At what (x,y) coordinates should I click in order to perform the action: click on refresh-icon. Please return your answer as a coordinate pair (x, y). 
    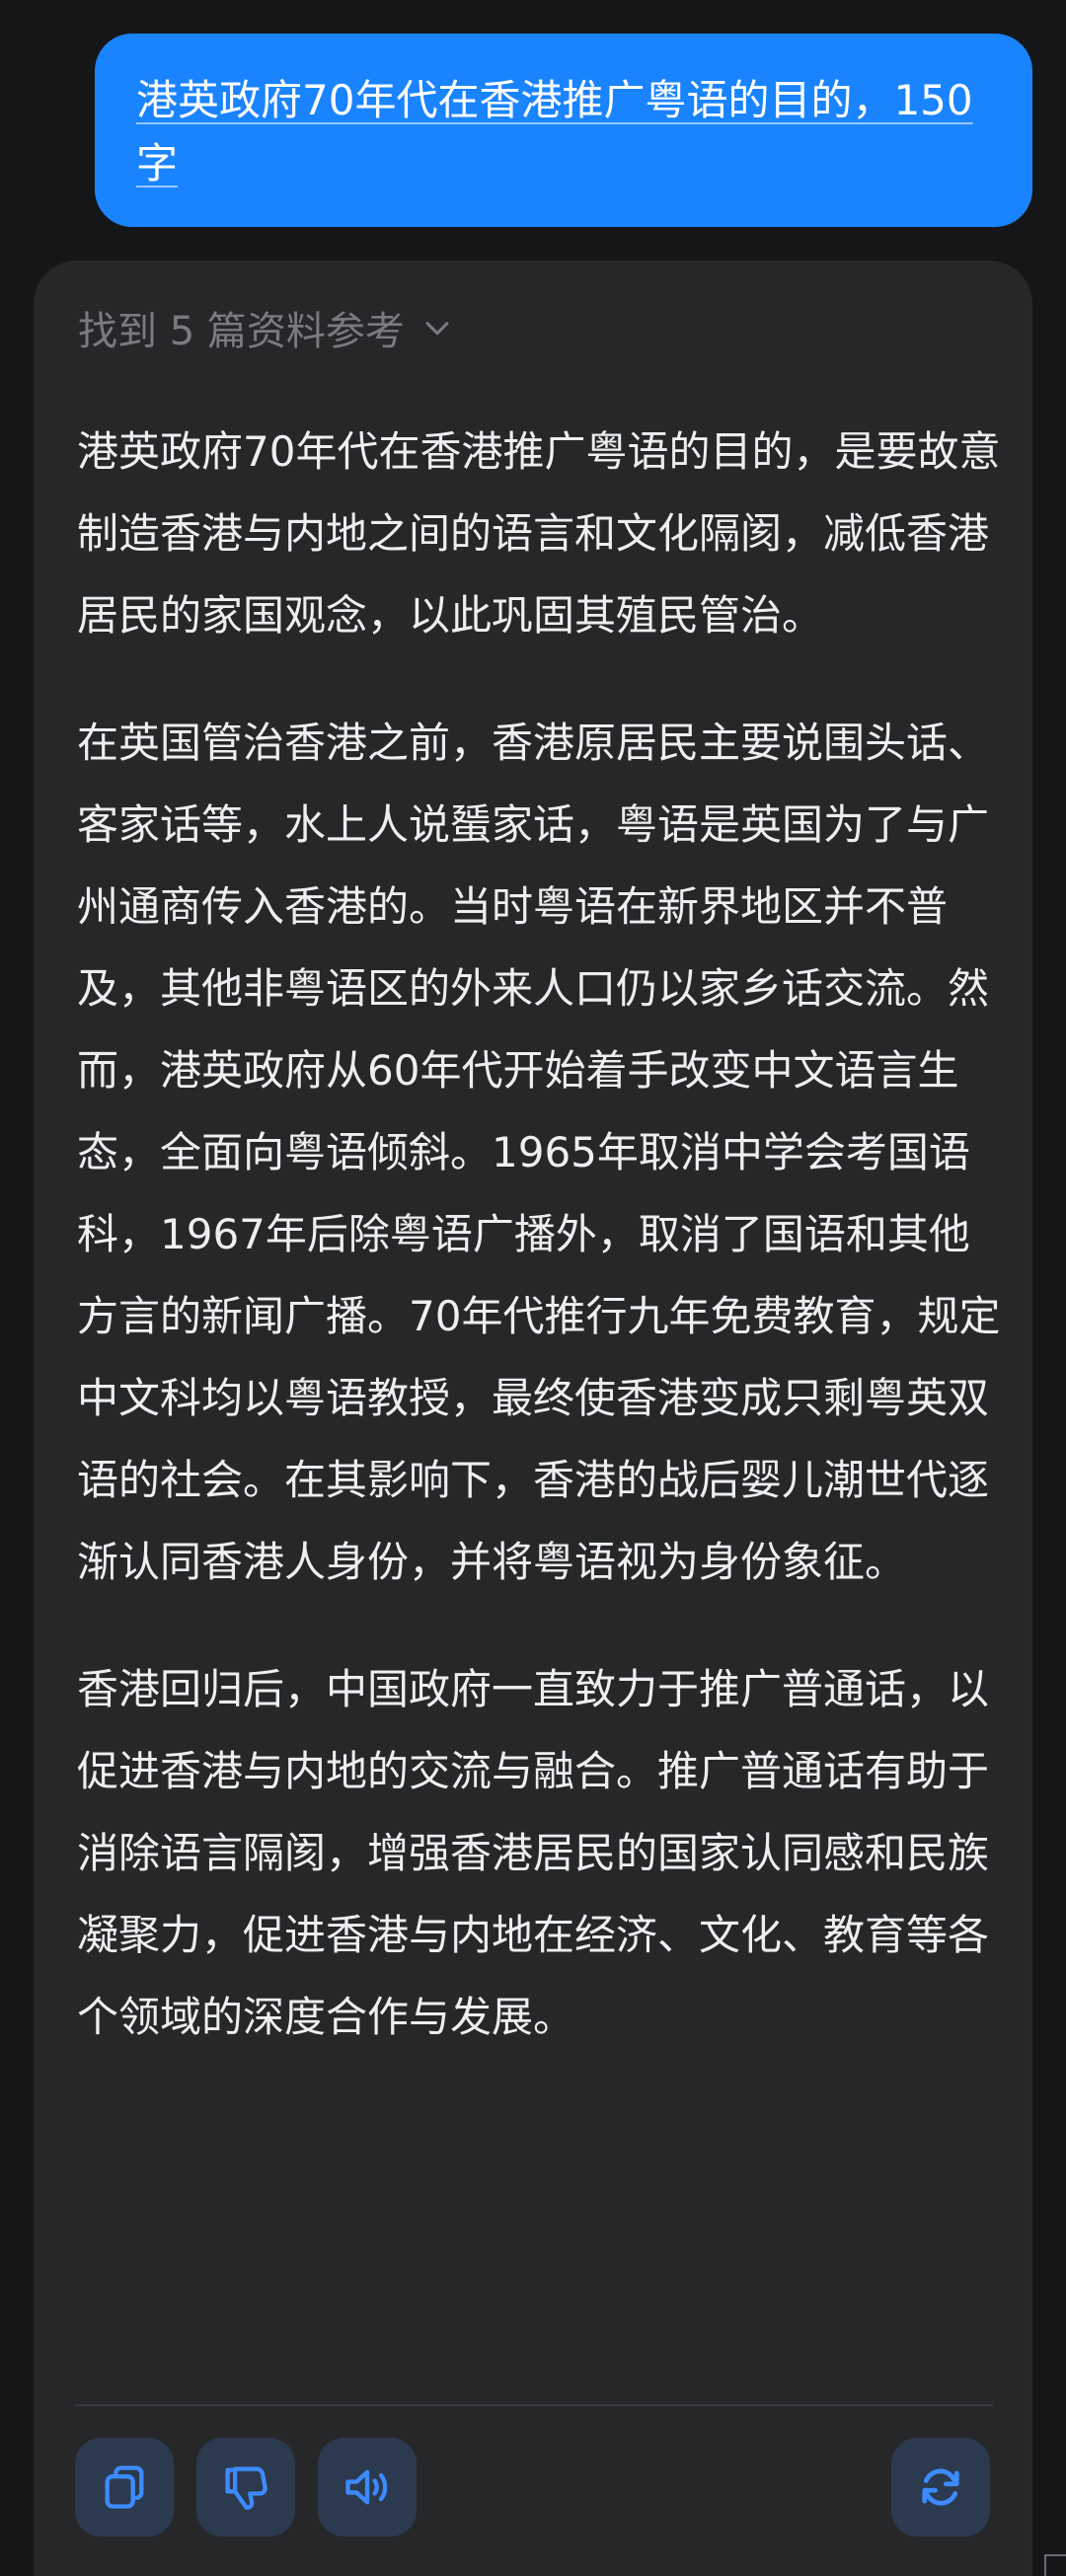
    Looking at the image, I should click on (940, 2487).